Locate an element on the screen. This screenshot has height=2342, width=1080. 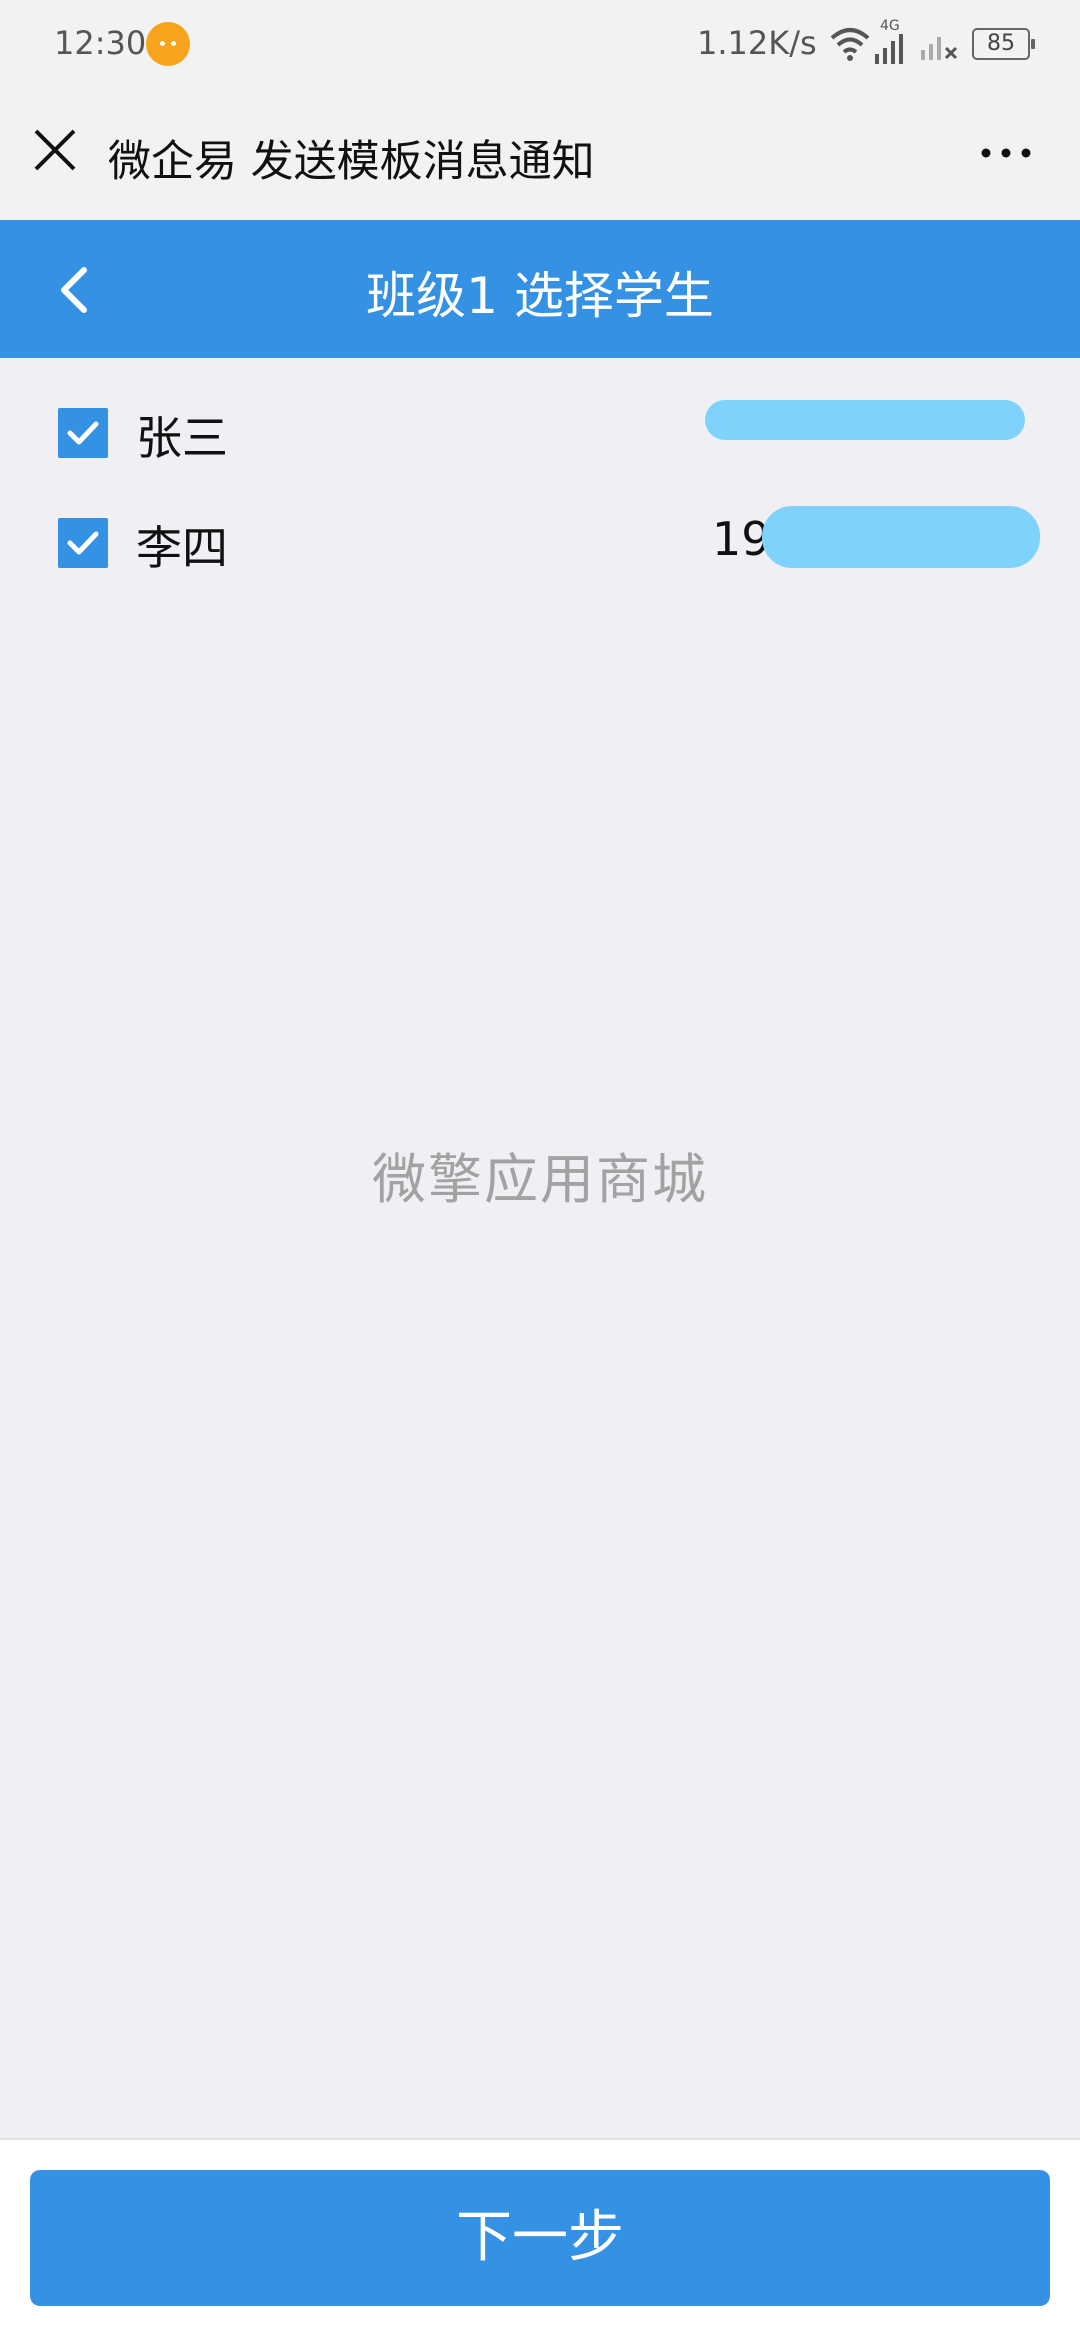
battery-level: 85 is located at coordinates (1001, 43).